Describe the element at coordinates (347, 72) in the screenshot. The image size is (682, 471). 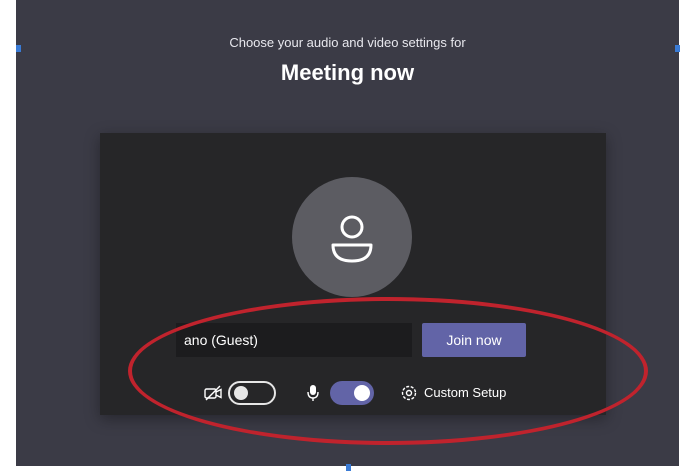
I see `meeting-title: Meeting now` at that location.